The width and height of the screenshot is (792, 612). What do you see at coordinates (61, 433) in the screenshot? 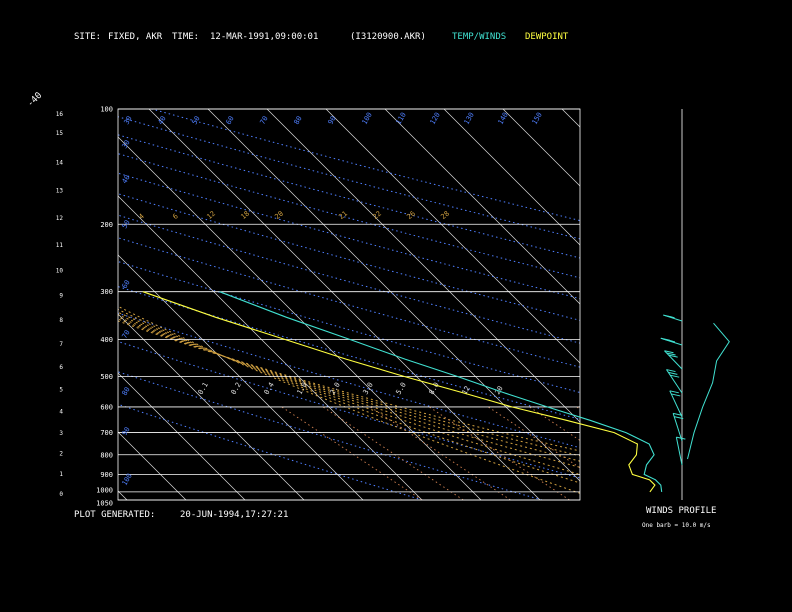
I see `height-tick-label: 3` at bounding box center [61, 433].